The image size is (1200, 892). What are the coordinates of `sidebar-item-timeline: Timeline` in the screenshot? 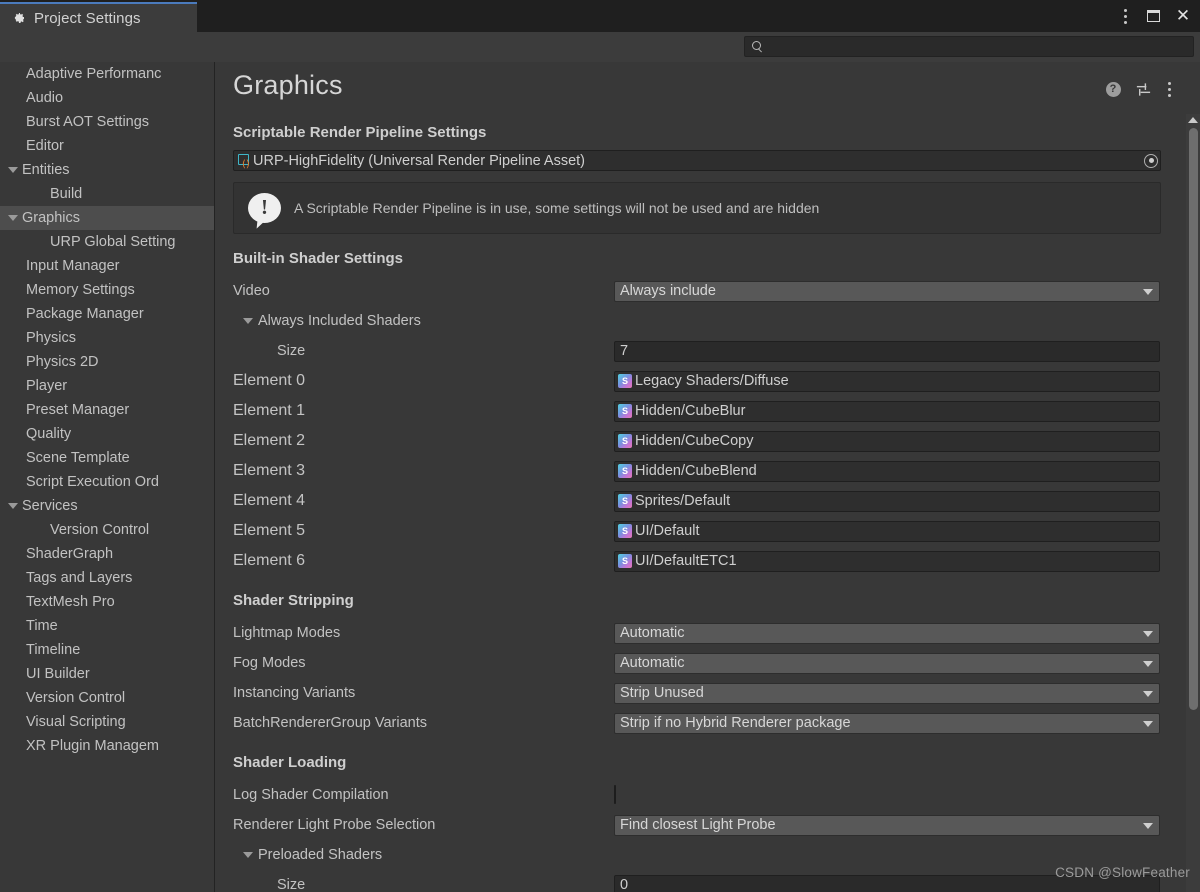 It's located at (107, 650).